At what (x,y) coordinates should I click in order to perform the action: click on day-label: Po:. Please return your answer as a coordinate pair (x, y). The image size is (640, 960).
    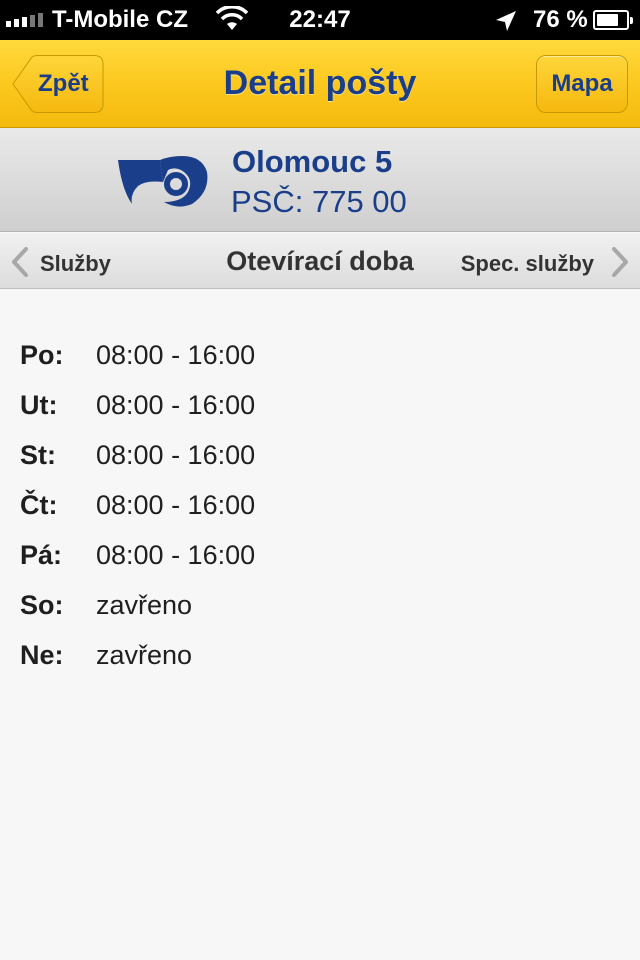
    Looking at the image, I should click on (42, 354).